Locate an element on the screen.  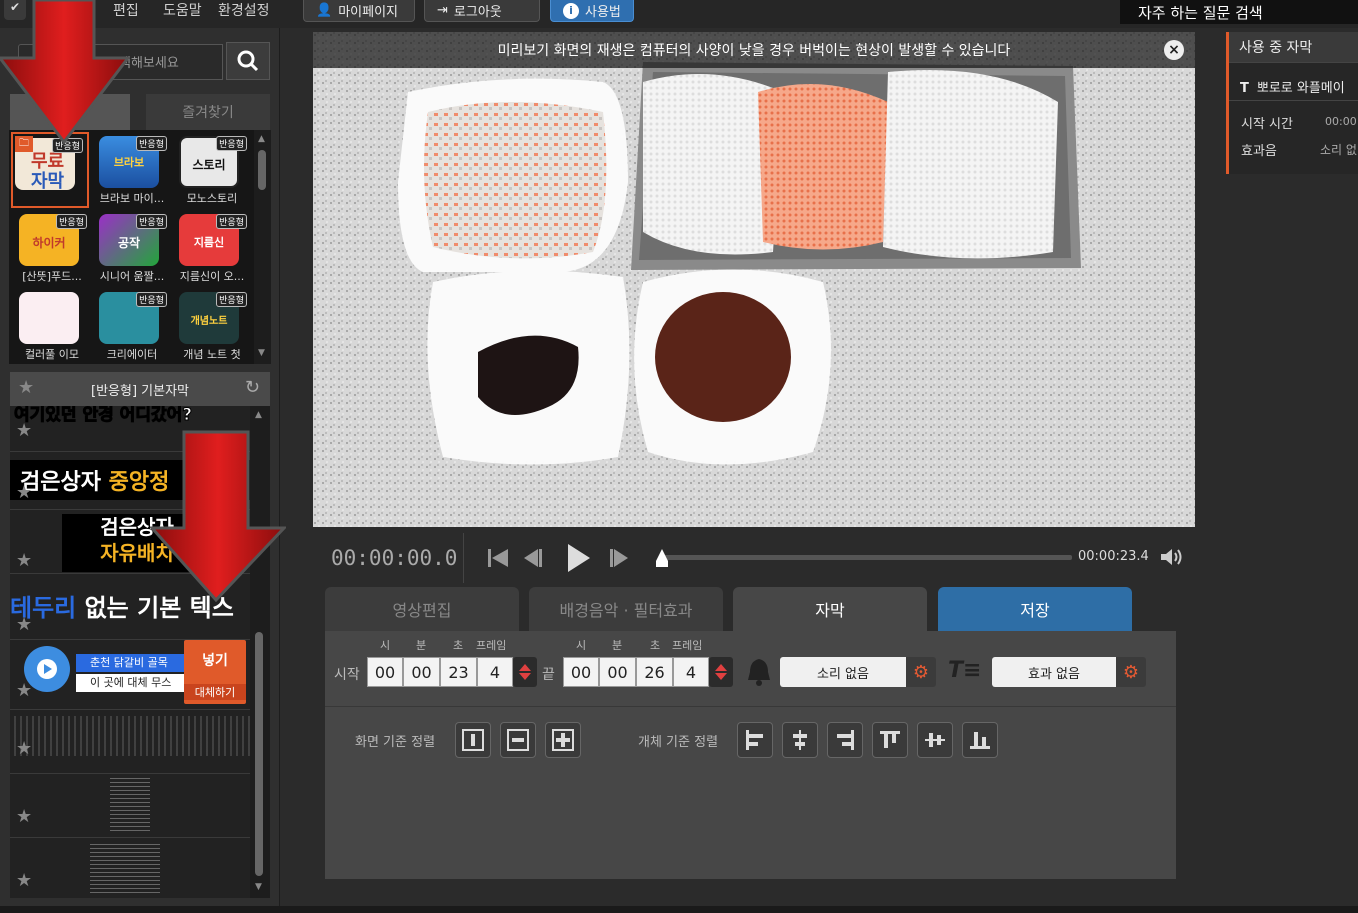
start-second-field: 23 is located at coordinates (458, 672).